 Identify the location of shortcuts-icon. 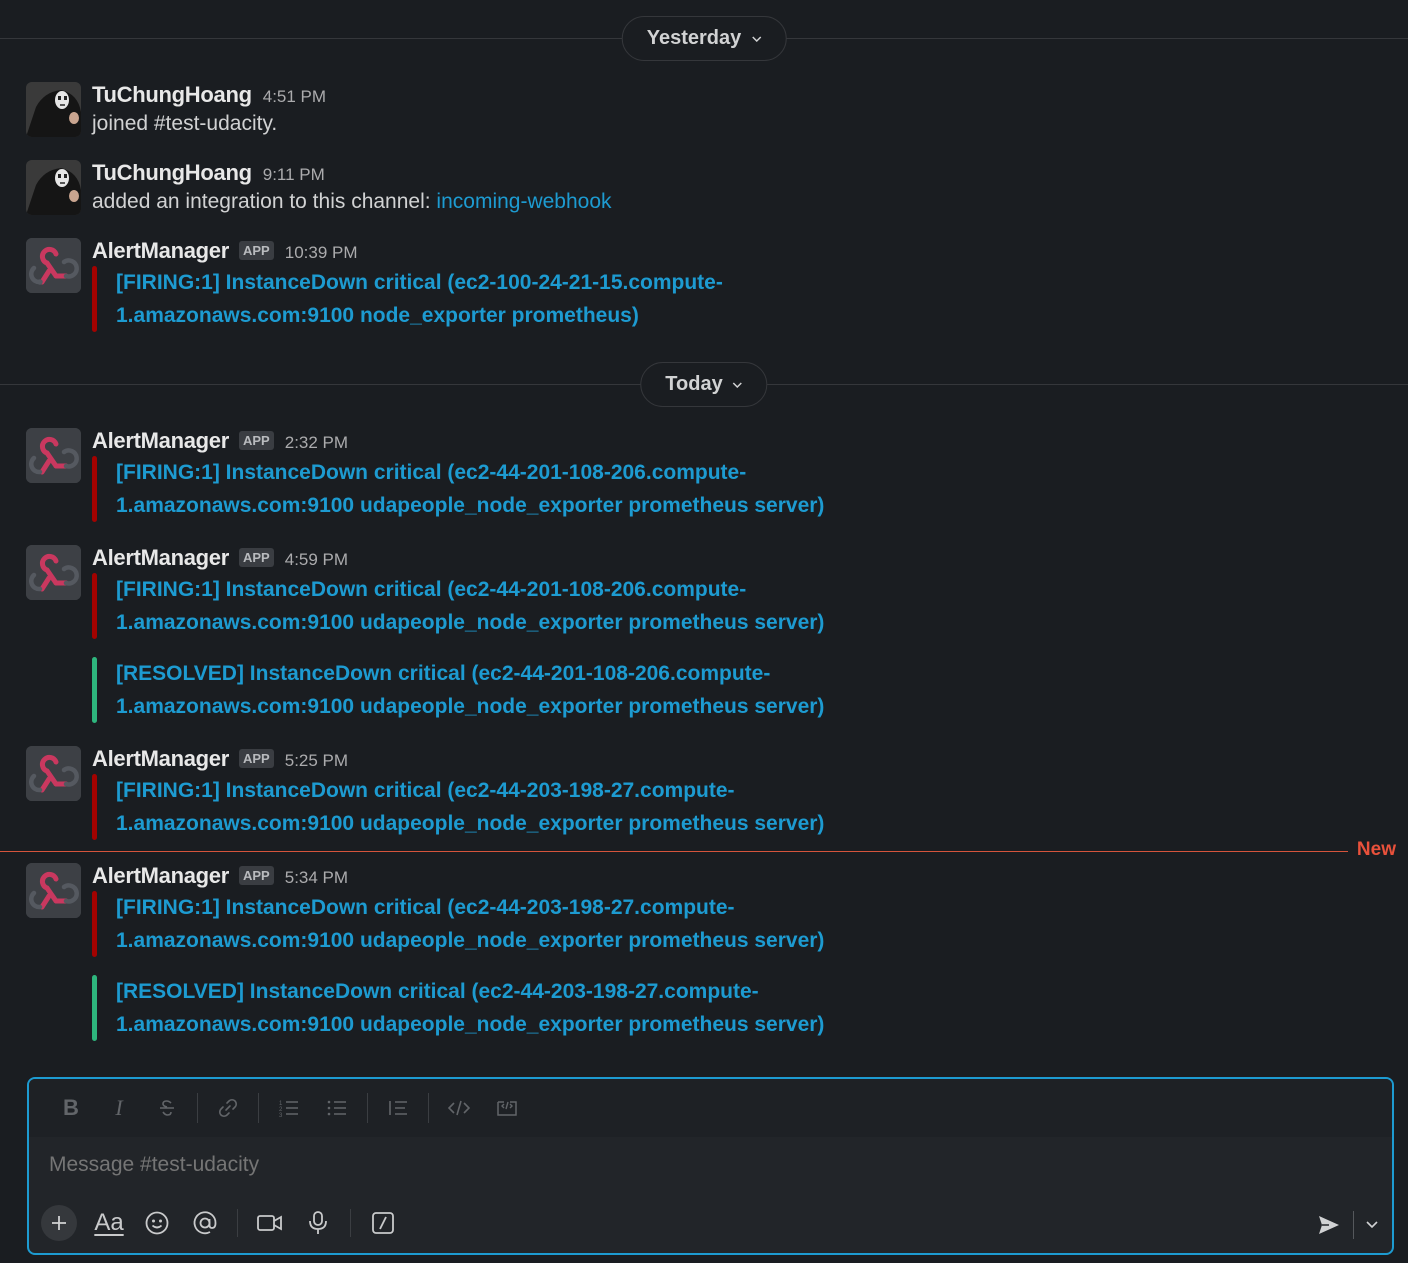
(383, 1223).